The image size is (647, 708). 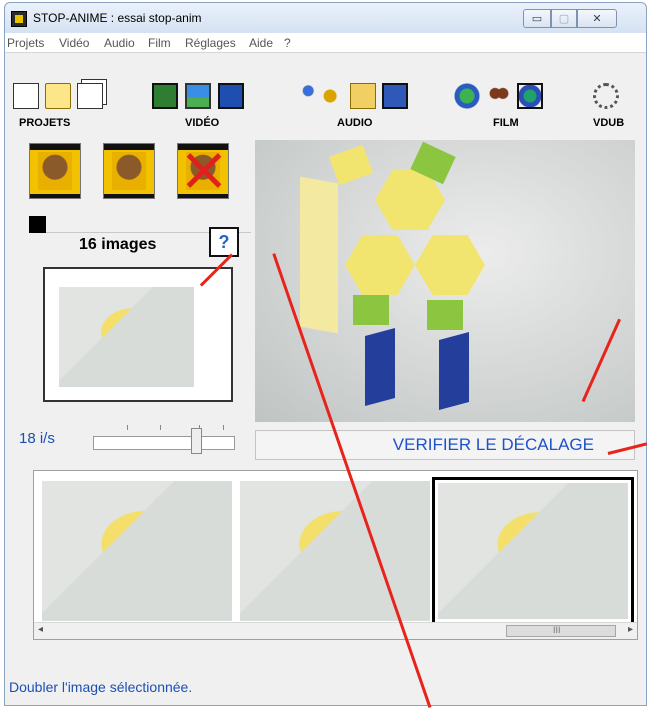 What do you see at coordinates (363, 96) in the screenshot?
I see `folder-sound-icon` at bounding box center [363, 96].